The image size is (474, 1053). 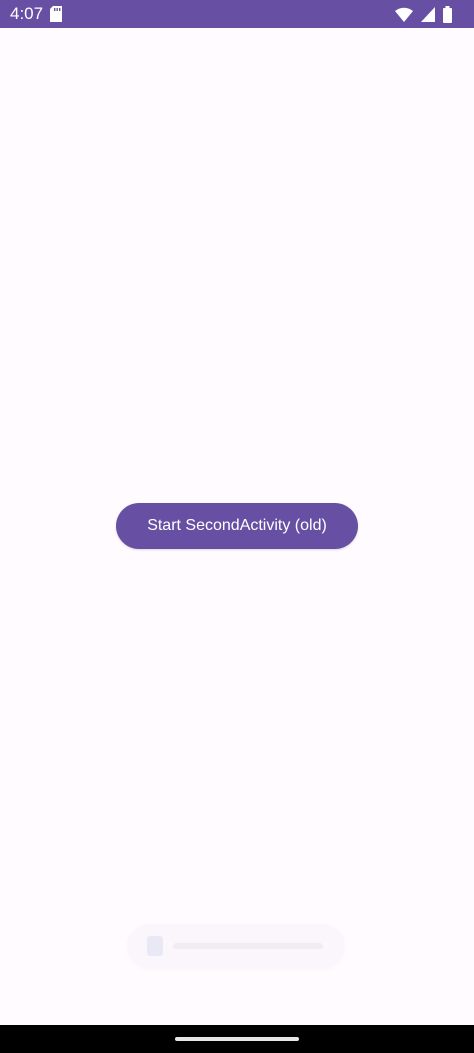 What do you see at coordinates (155, 946) in the screenshot?
I see `app-icon` at bounding box center [155, 946].